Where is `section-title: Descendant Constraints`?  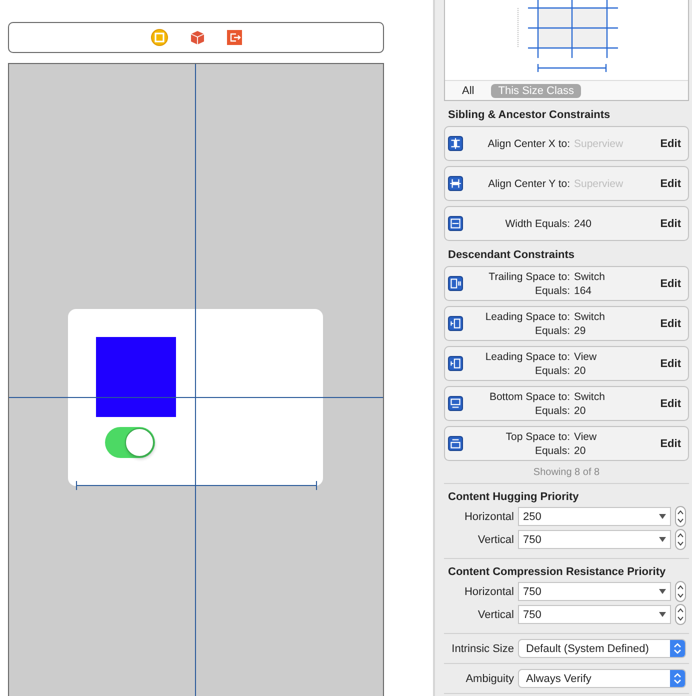
section-title: Descendant Constraints is located at coordinates (511, 255).